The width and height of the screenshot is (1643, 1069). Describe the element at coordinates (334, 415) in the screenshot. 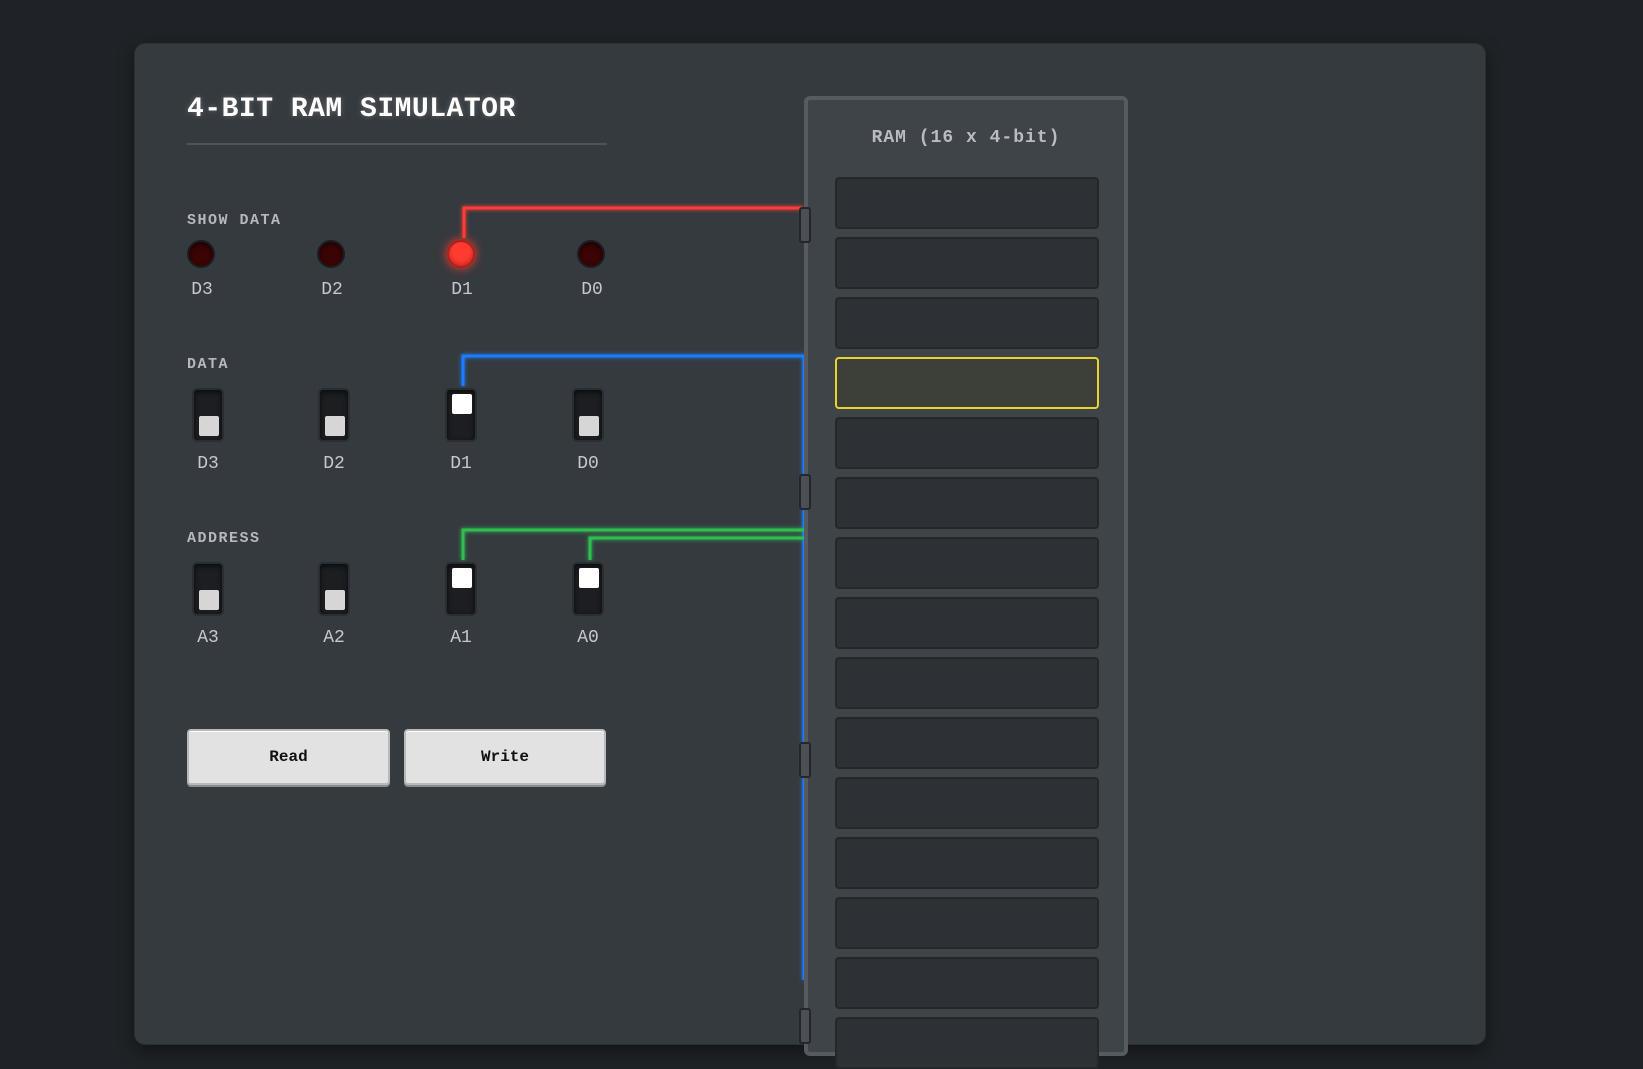

I see `data-switch-d2` at that location.